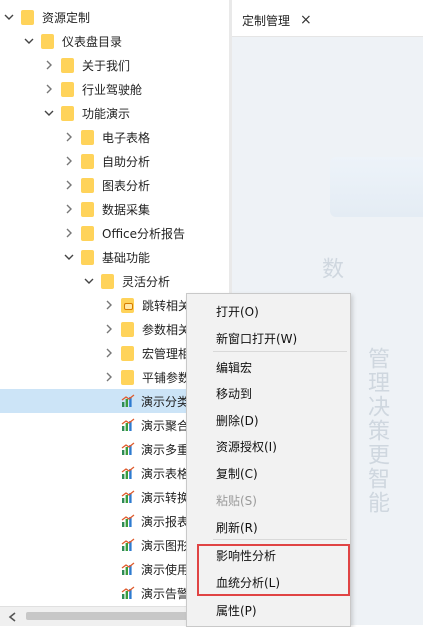  What do you see at coordinates (165, 569) in the screenshot?
I see `tree-item-label: 演示使用` at bounding box center [165, 569].